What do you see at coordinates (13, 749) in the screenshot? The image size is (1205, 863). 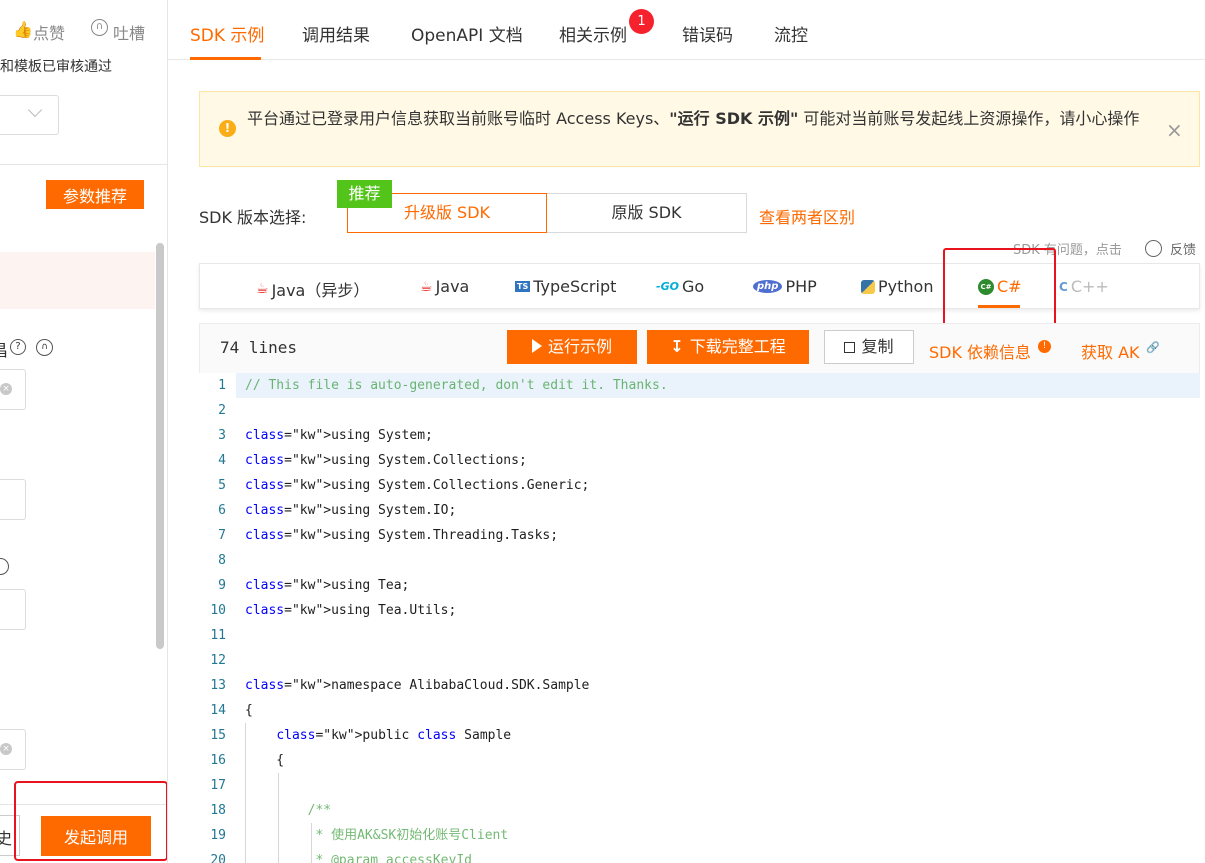 I see `param-input-4: ×` at bounding box center [13, 749].